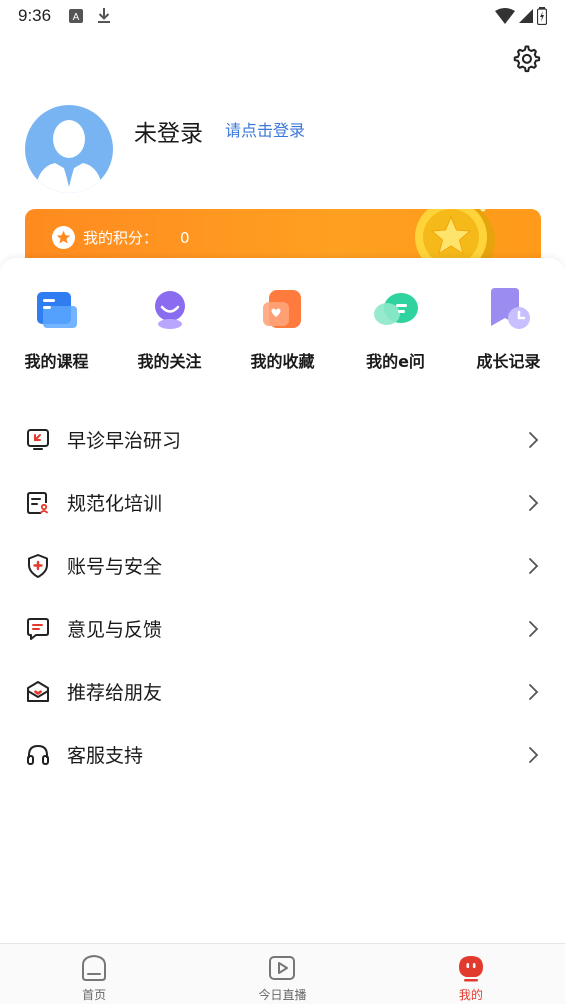 The width and height of the screenshot is (565, 1004). I want to click on shortcut-growth-record: 成长记录, so click(508, 329).